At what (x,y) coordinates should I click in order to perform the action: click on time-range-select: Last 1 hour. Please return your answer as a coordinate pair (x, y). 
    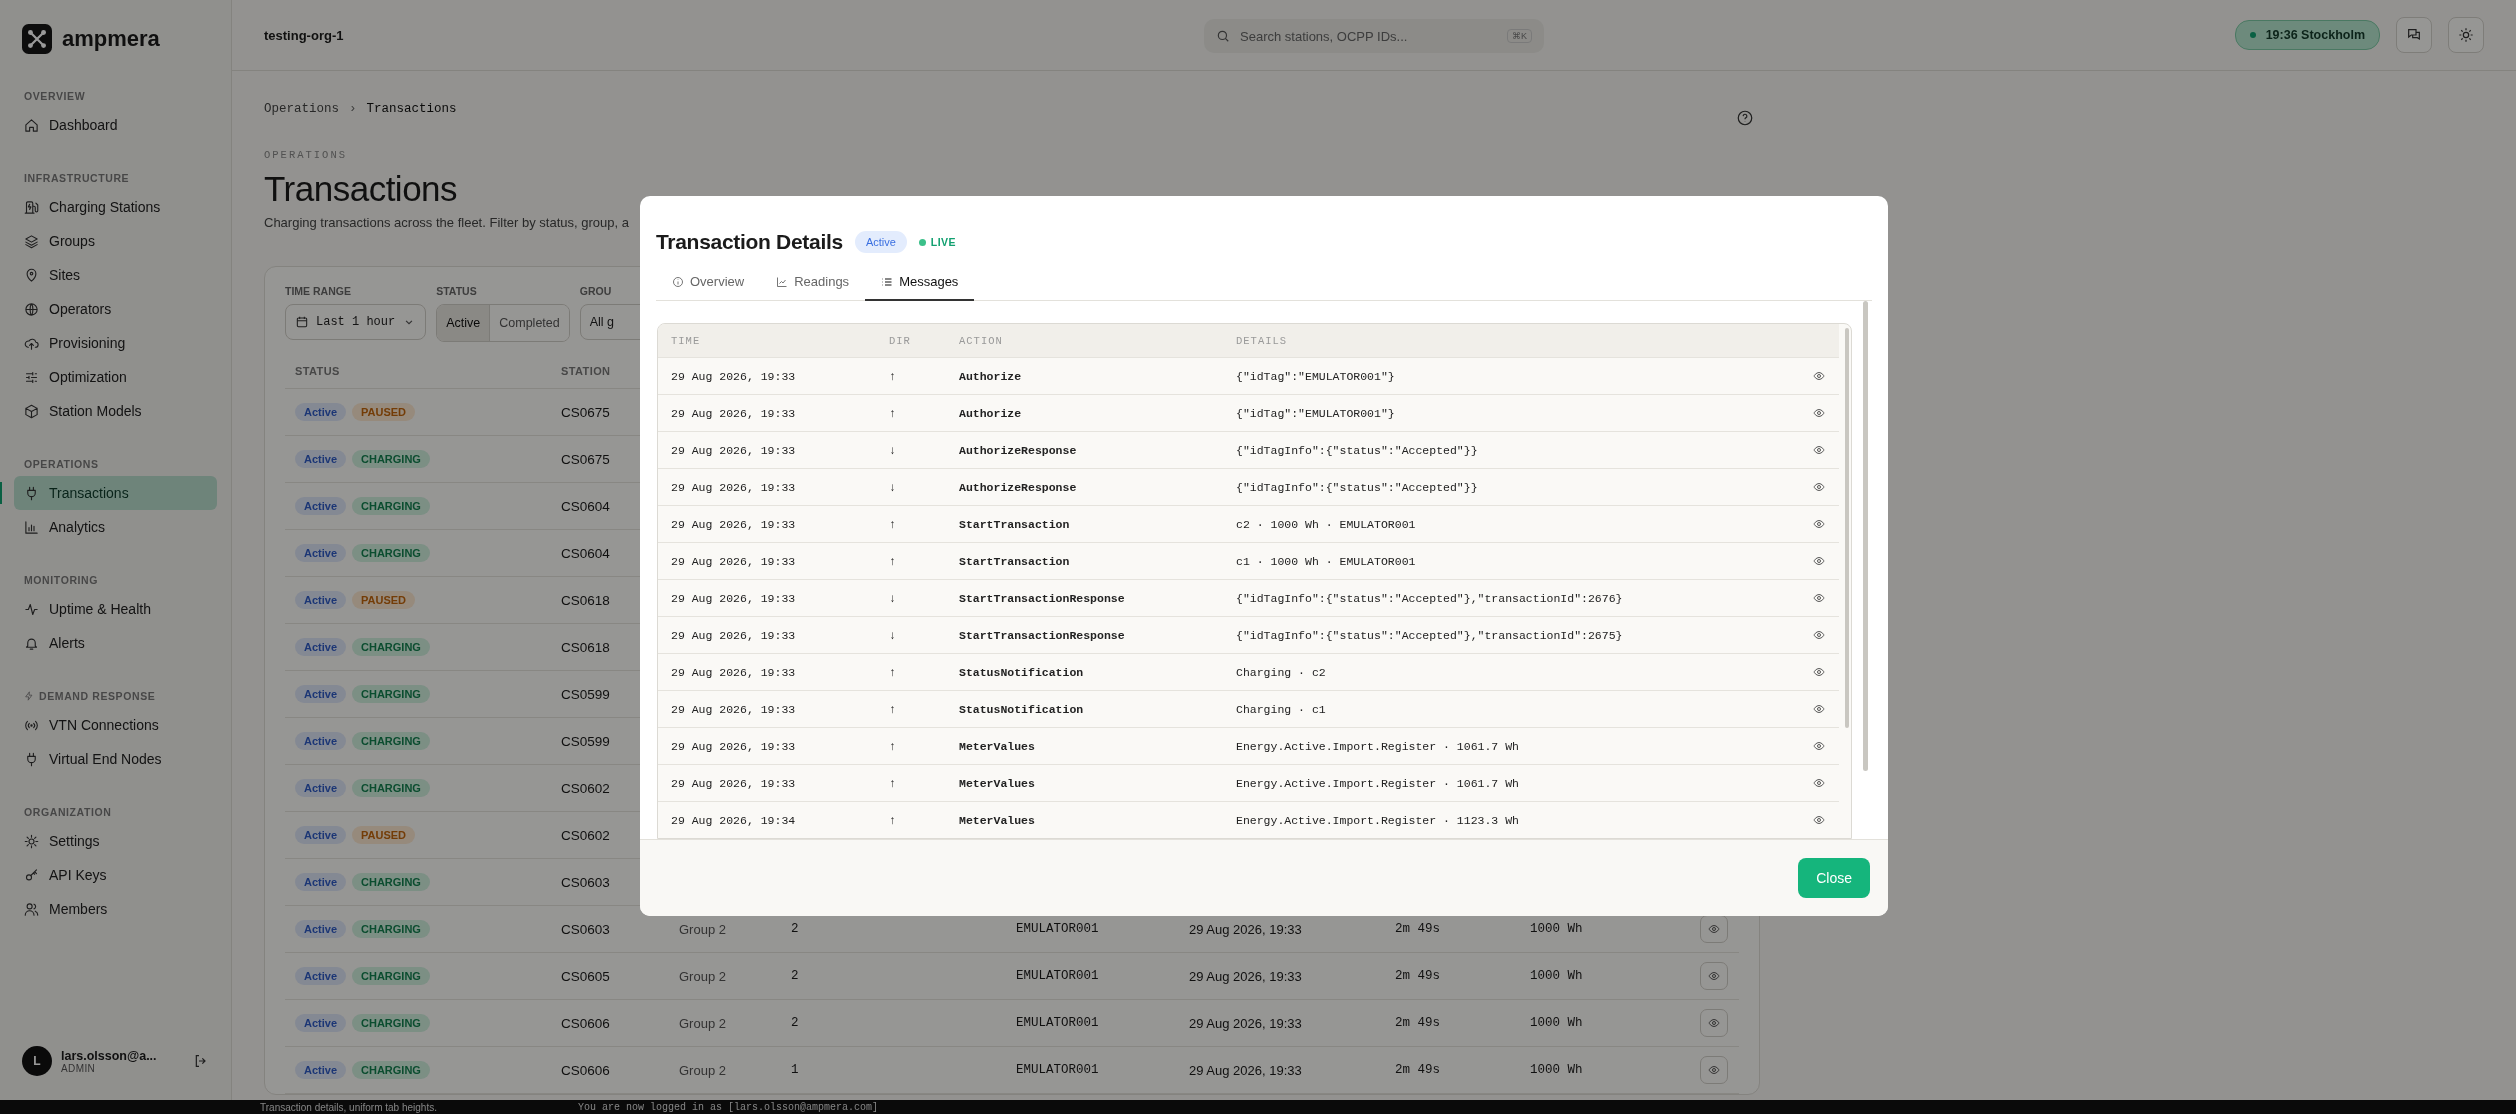
    Looking at the image, I should click on (356, 322).